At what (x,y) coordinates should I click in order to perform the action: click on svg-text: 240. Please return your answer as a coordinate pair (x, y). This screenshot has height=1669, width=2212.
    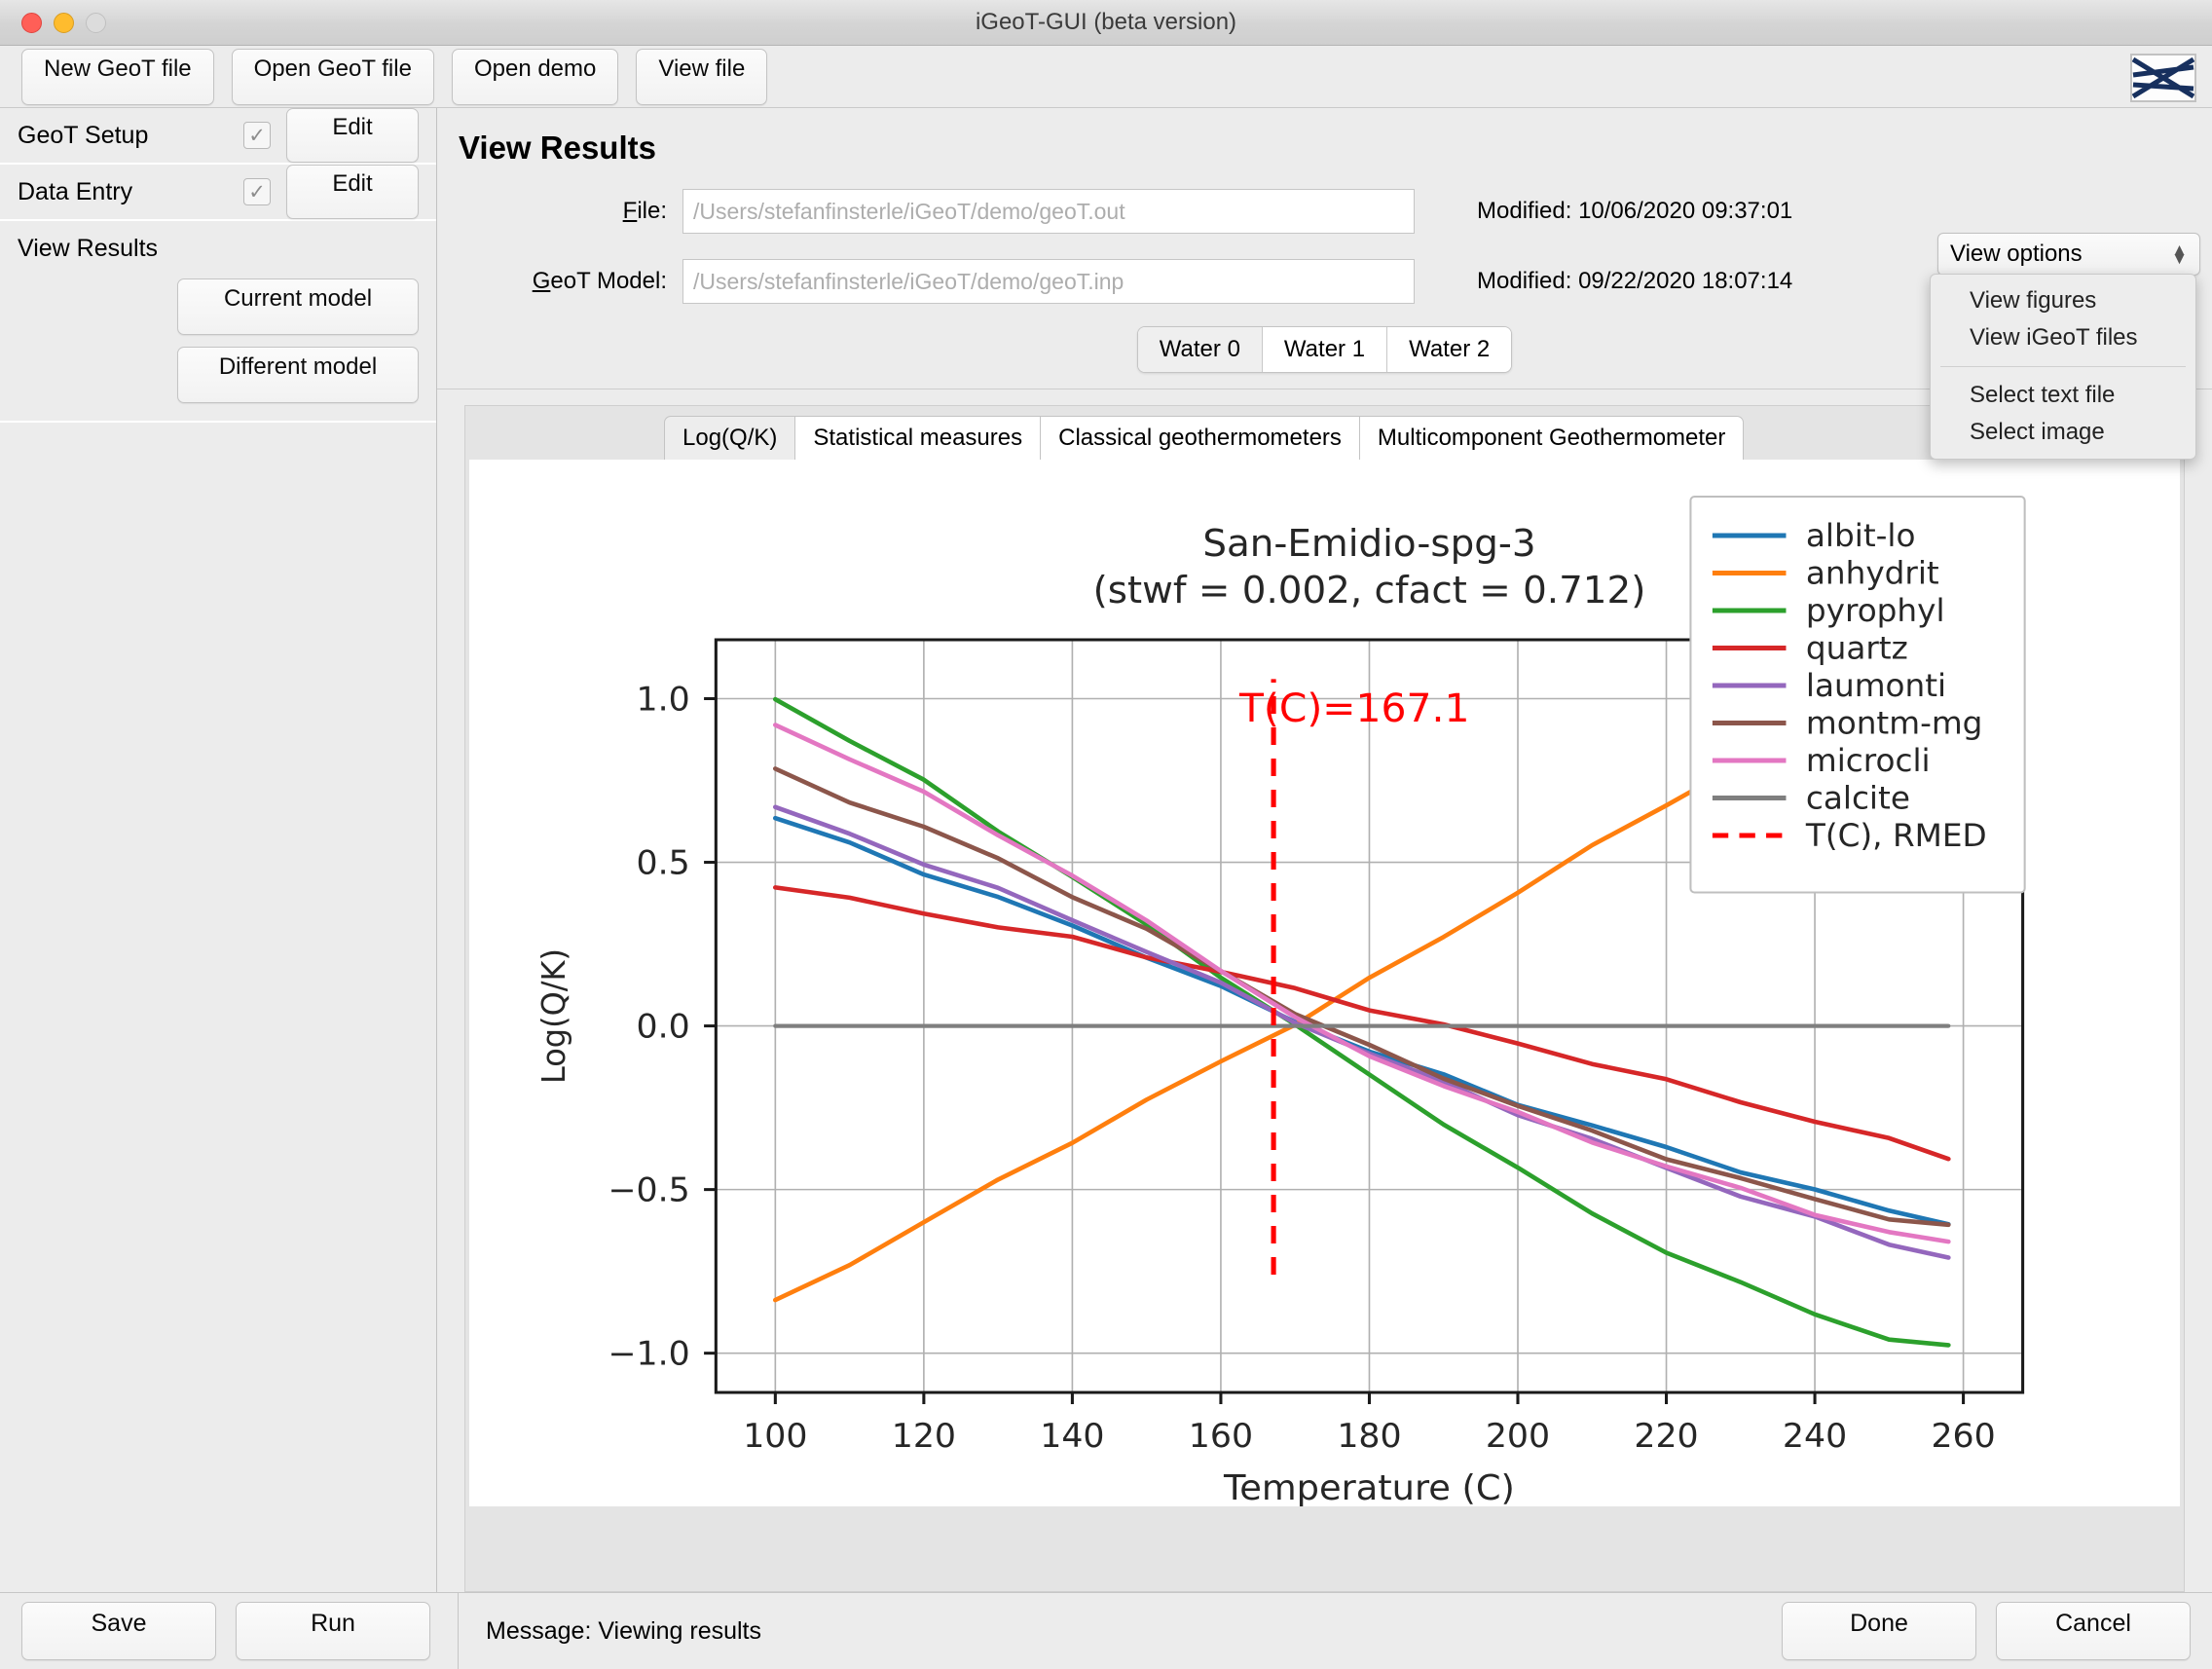
    Looking at the image, I should click on (1815, 1436).